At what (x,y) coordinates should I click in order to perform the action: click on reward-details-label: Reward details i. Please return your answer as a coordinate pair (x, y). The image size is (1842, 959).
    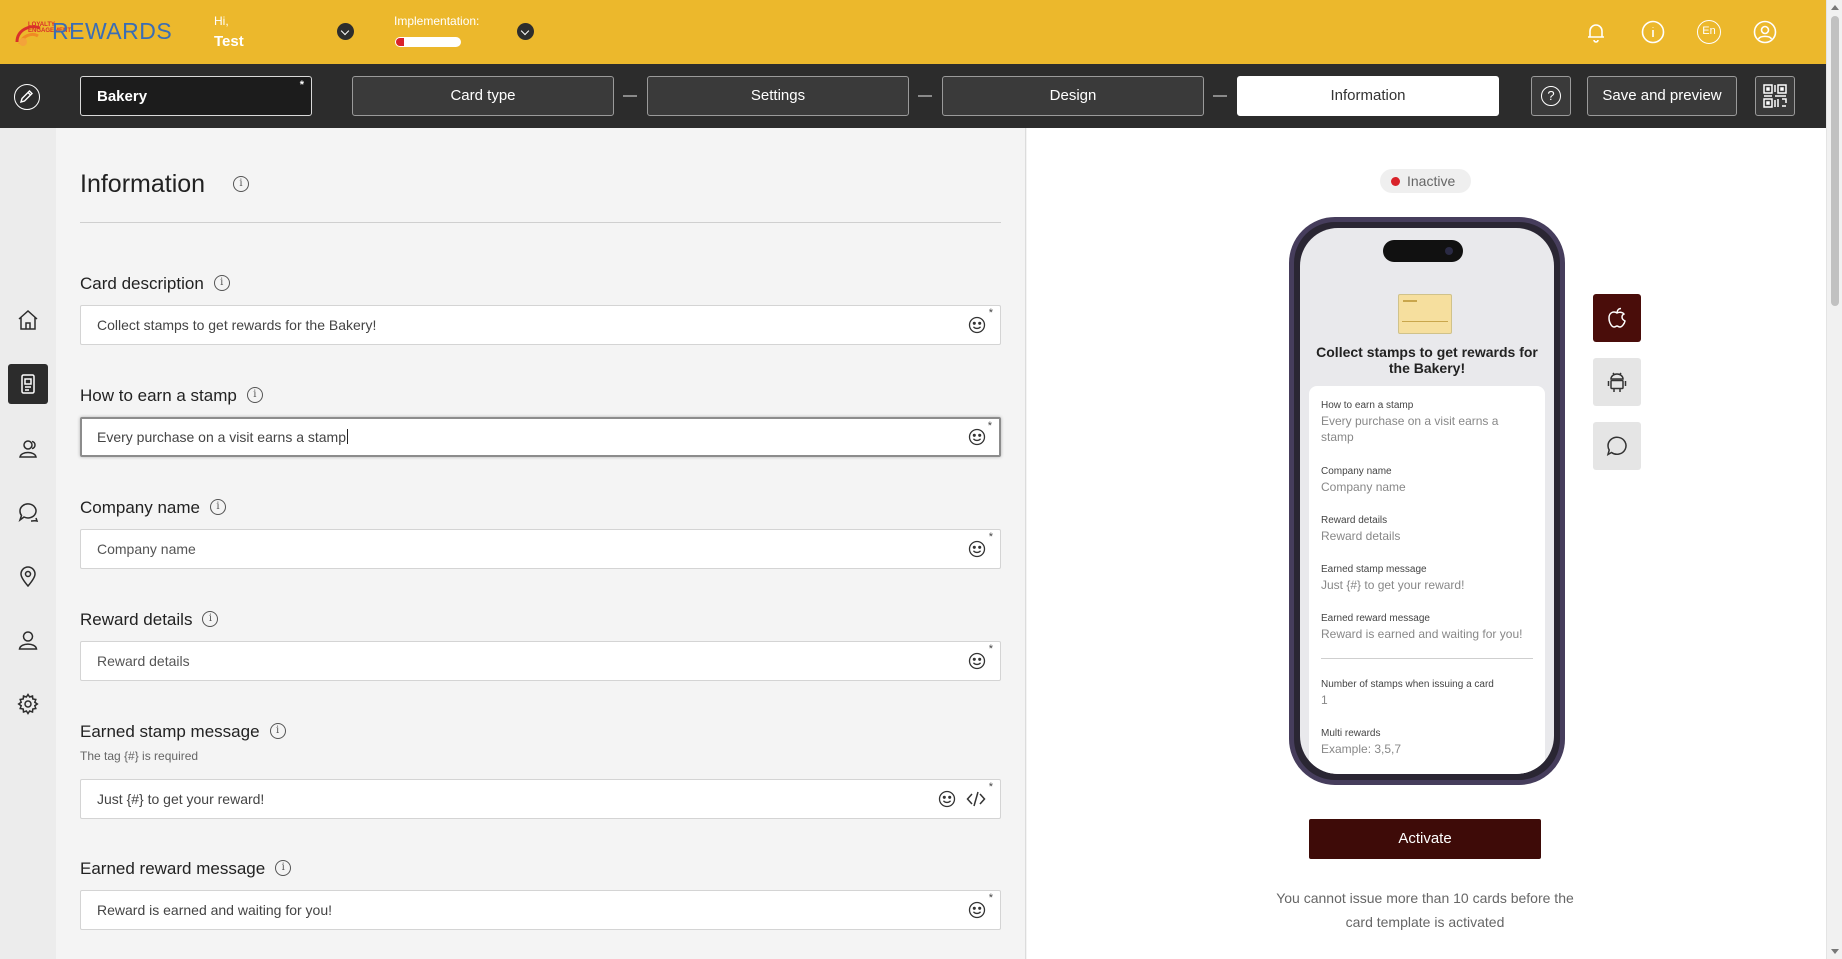
    Looking at the image, I should click on (149, 620).